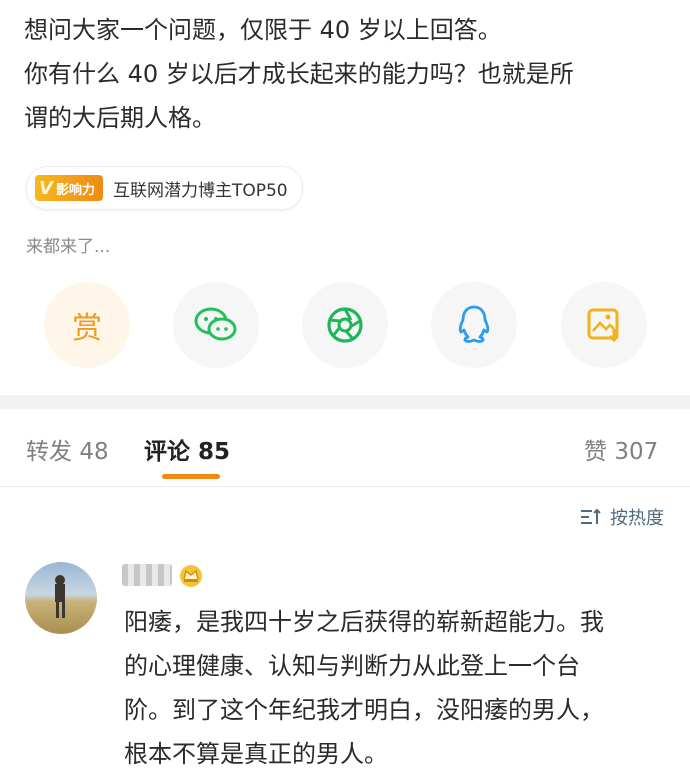 This screenshot has width=690, height=776. What do you see at coordinates (46, 188) in the screenshot?
I see `influence-logo-letter: V` at bounding box center [46, 188].